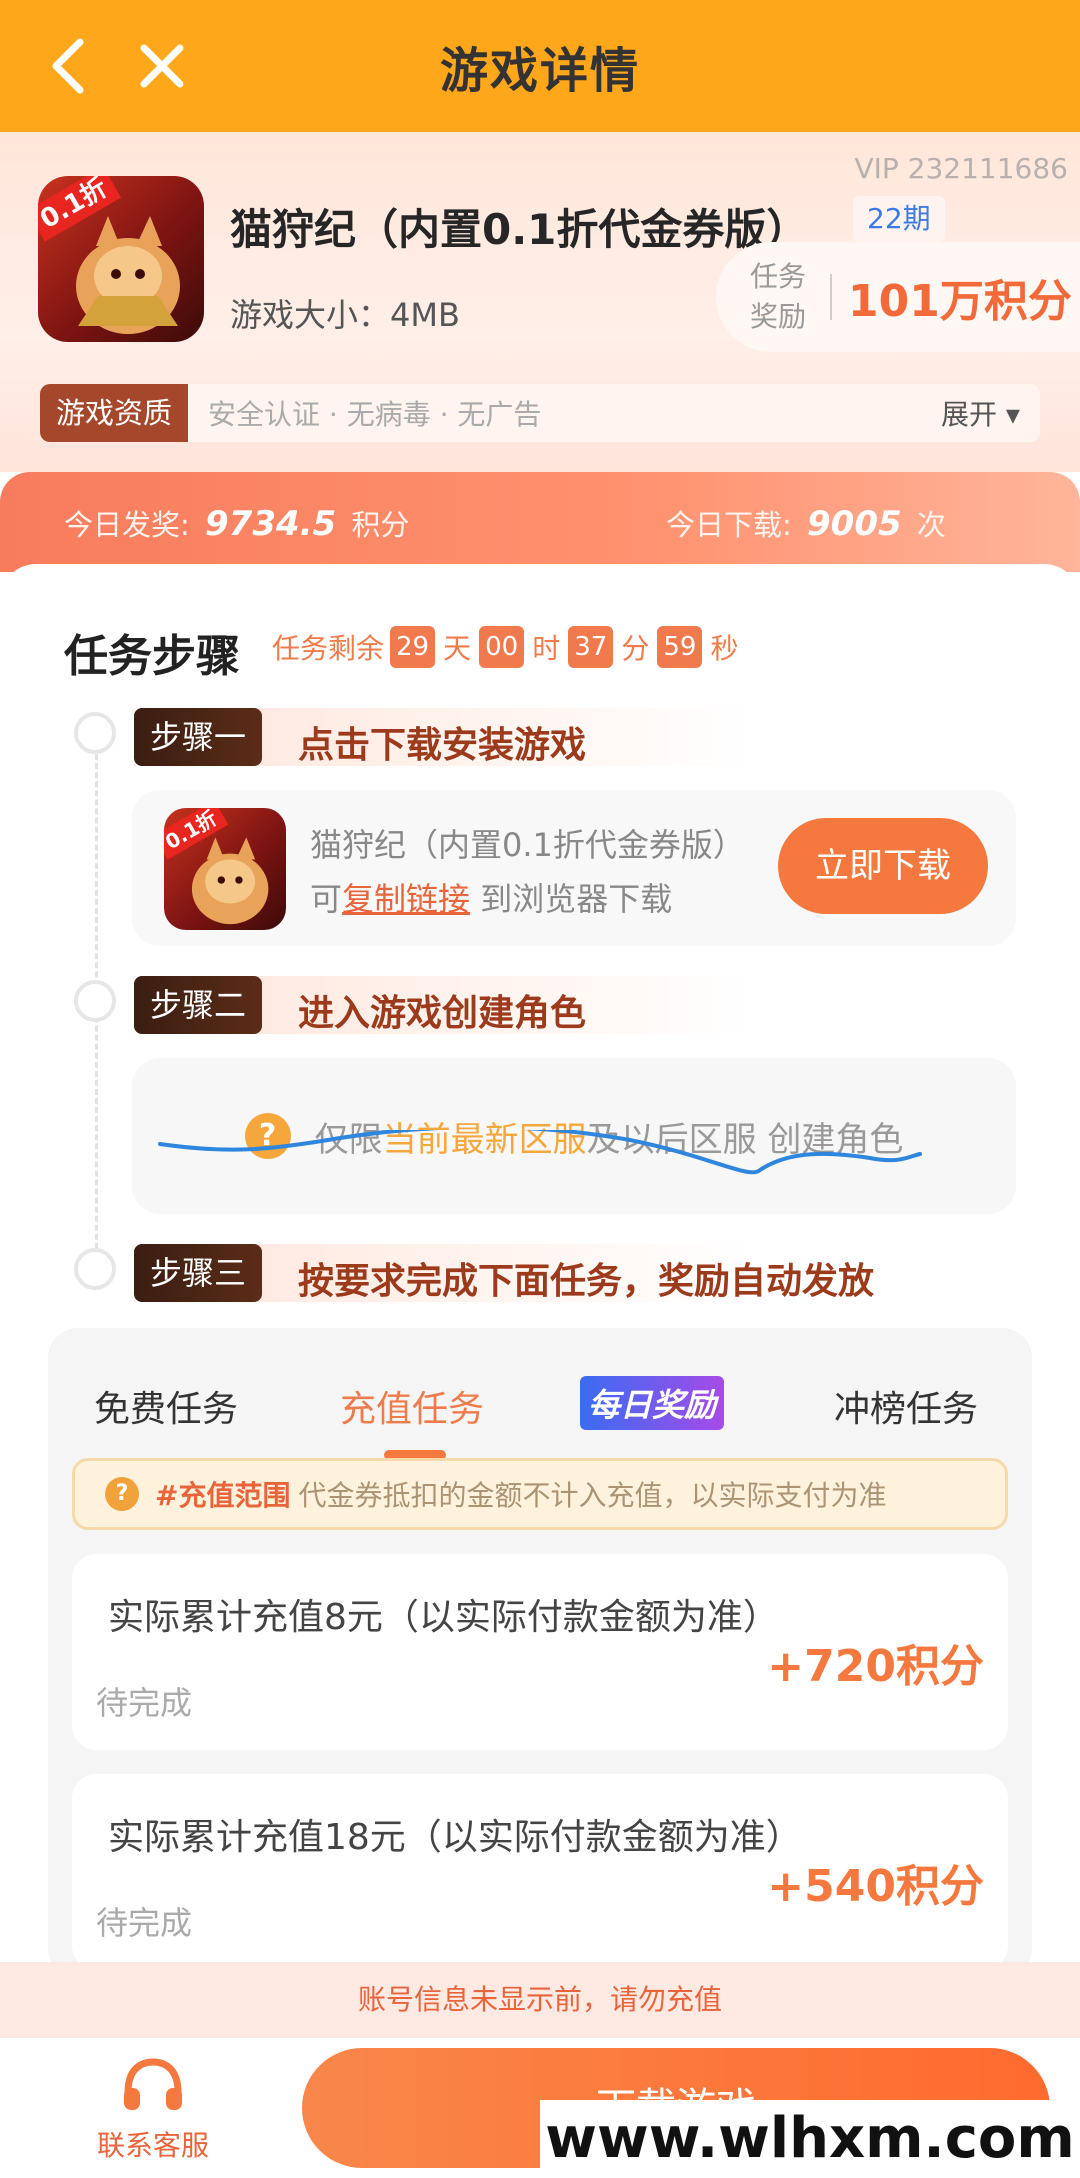 This screenshot has height=2178, width=1080. Describe the element at coordinates (960, 301) in the screenshot. I see `reward-amount: 101万积分` at that location.